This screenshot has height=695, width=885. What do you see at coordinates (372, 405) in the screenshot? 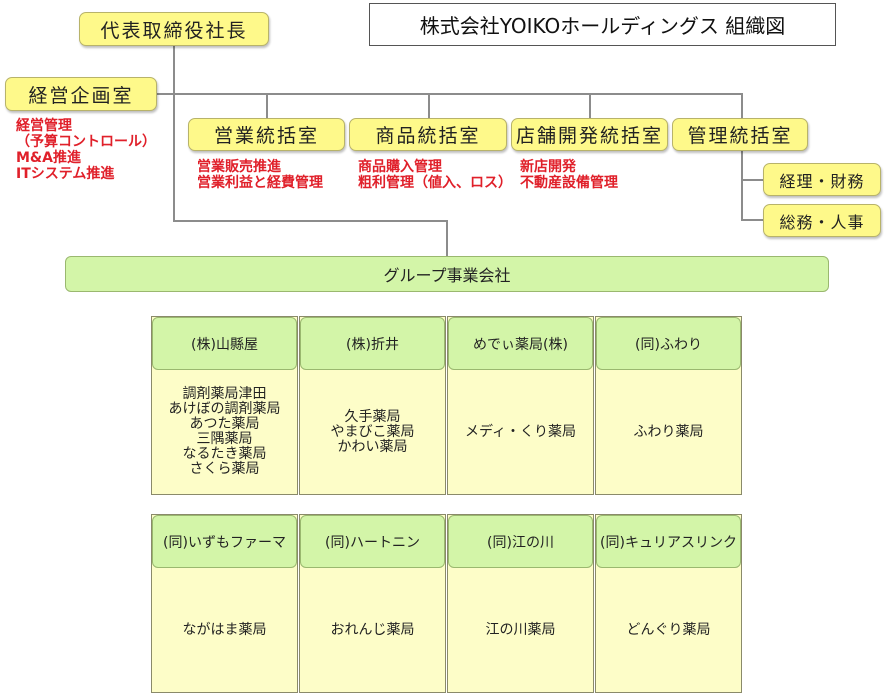
I see `company-card: (株)折井 久手薬局 やまびこ薬局 かわい薬局` at bounding box center [372, 405].